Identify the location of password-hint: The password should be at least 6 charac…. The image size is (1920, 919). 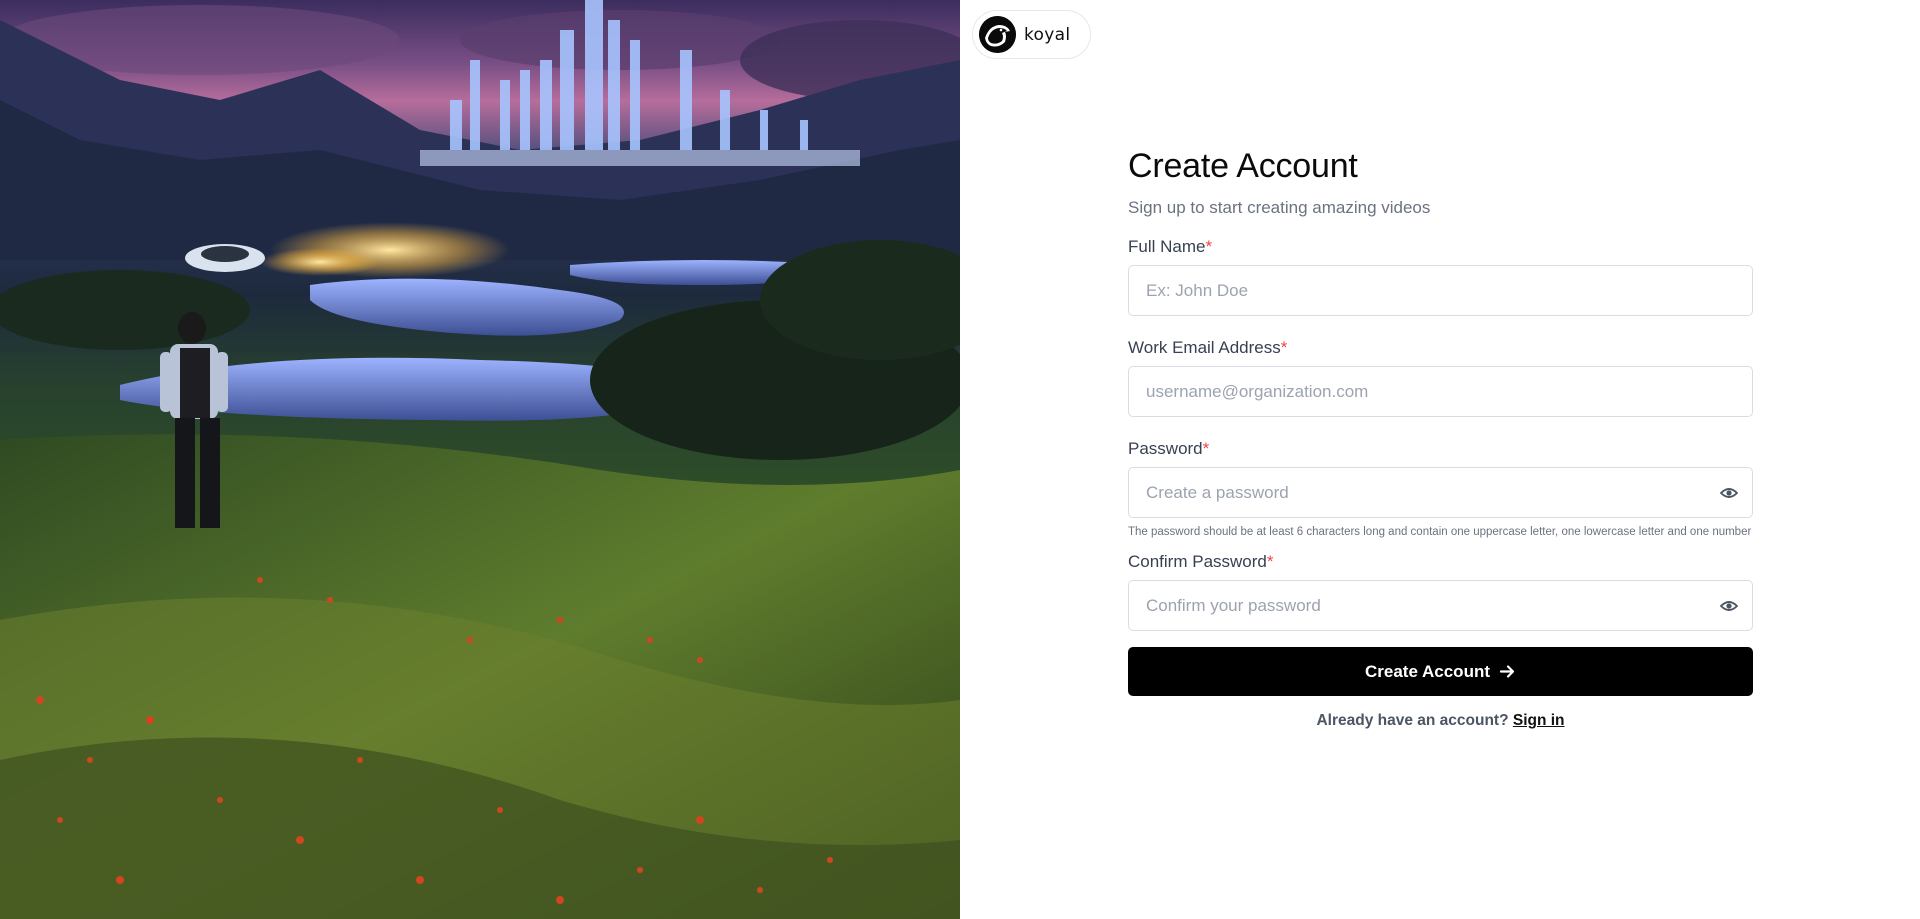
(1440, 532).